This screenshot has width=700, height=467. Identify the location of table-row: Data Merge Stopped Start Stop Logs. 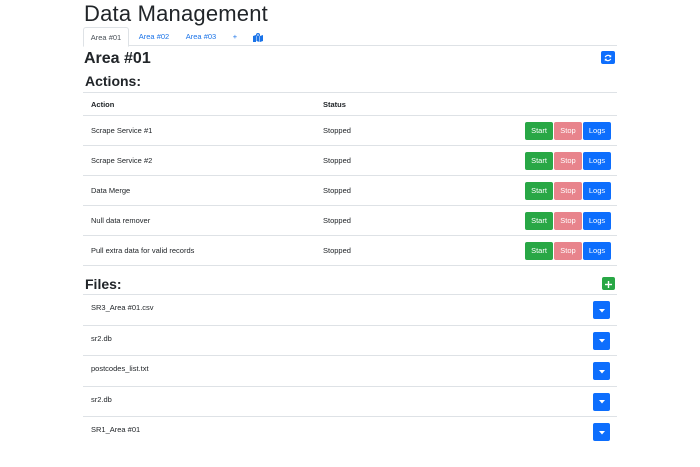
(350, 190).